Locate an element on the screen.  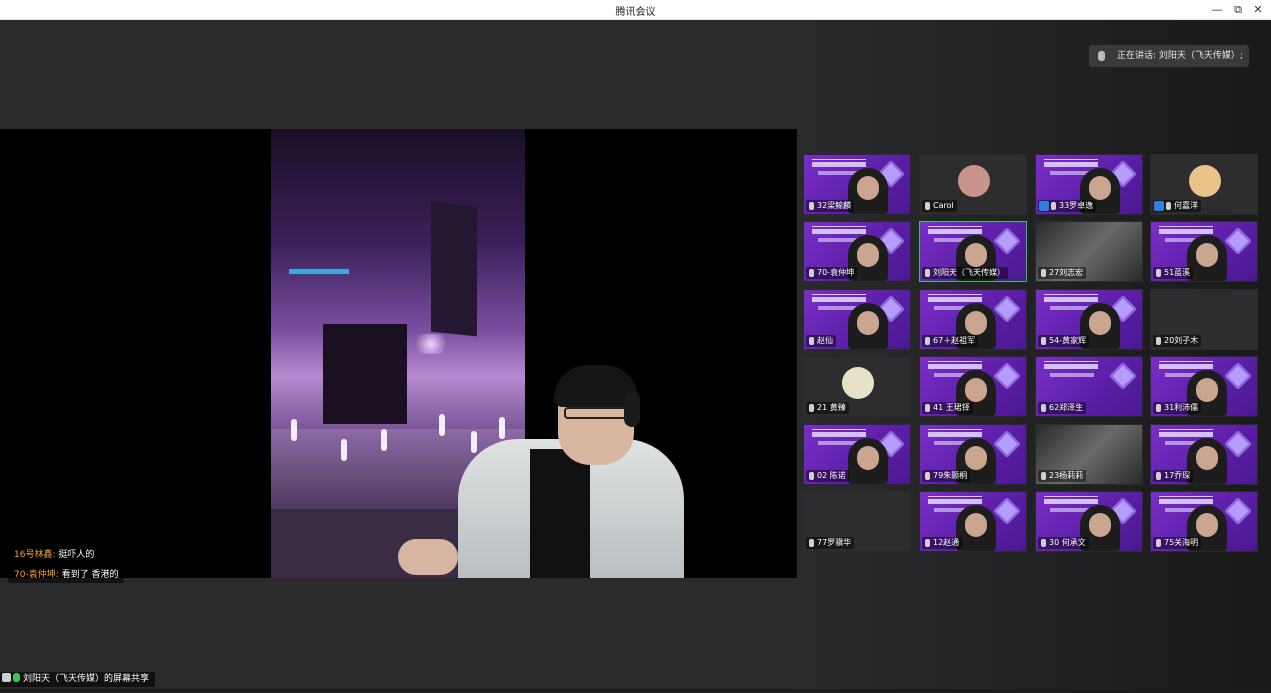
participant-name: 75关海明 is located at coordinates (1181, 542).